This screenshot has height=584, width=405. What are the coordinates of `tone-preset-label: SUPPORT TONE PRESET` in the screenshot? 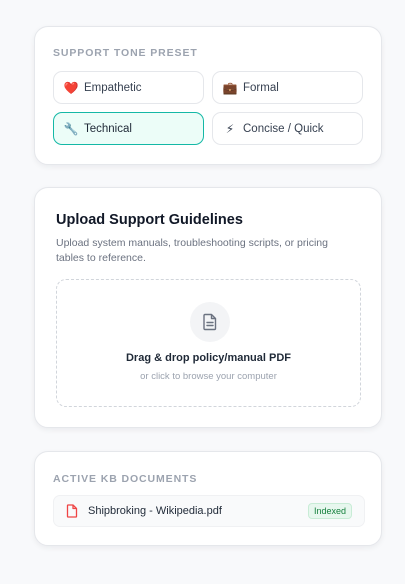 It's located at (125, 53).